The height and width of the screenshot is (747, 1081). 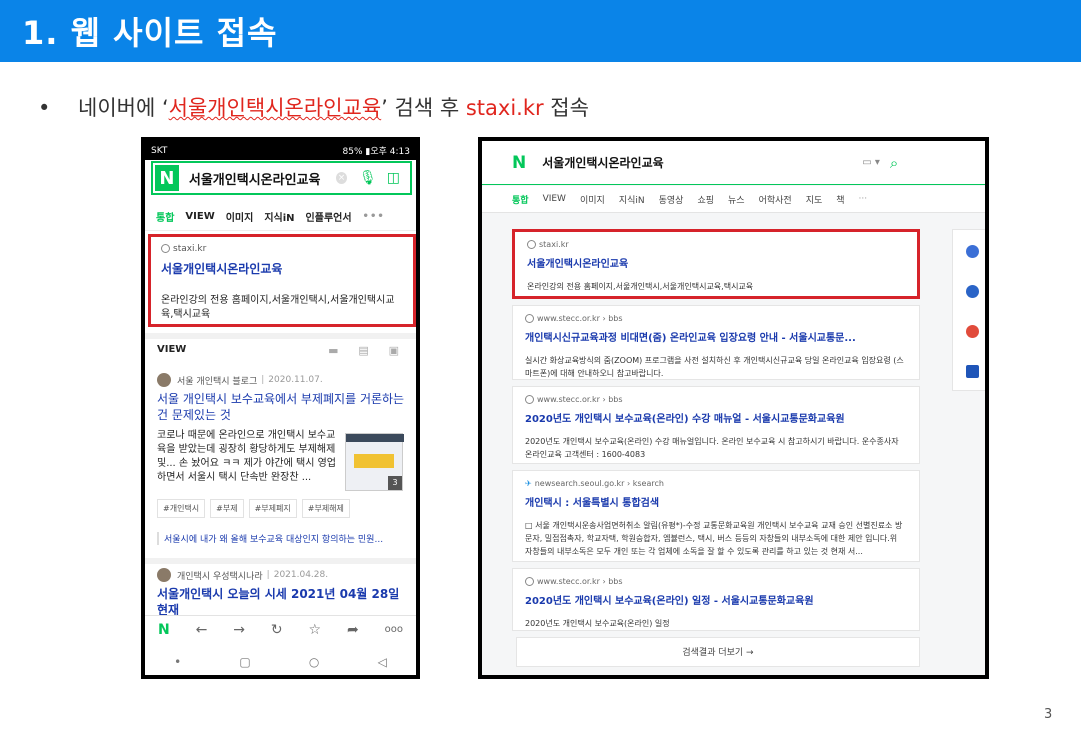 I want to click on tag: #부제, so click(x=227, y=508).